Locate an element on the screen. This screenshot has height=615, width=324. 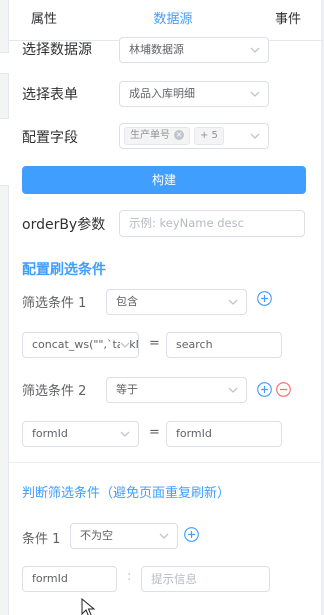
remove-condition-button is located at coordinates (283, 389).